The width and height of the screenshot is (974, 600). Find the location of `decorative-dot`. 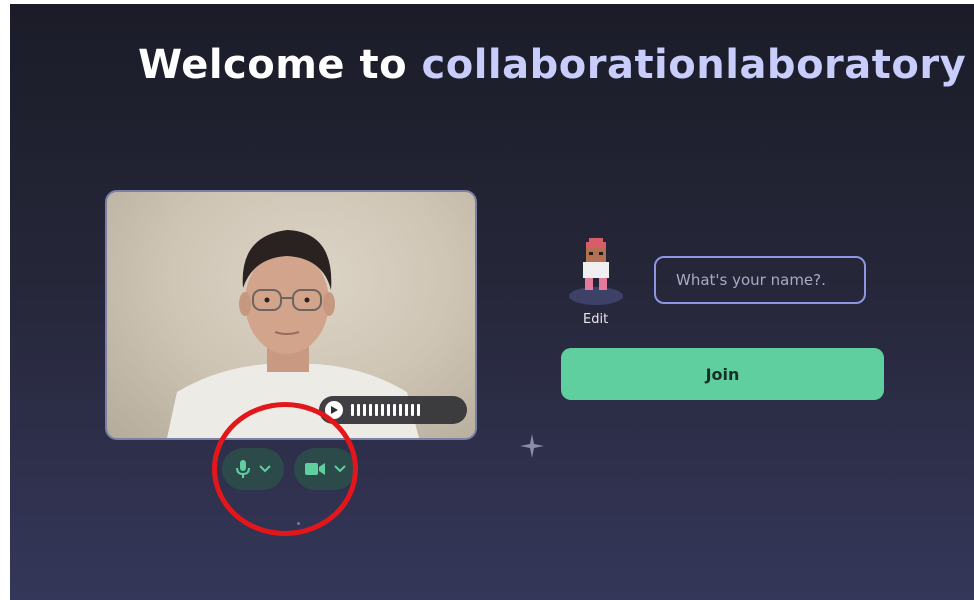

decorative-dot is located at coordinates (298, 523).